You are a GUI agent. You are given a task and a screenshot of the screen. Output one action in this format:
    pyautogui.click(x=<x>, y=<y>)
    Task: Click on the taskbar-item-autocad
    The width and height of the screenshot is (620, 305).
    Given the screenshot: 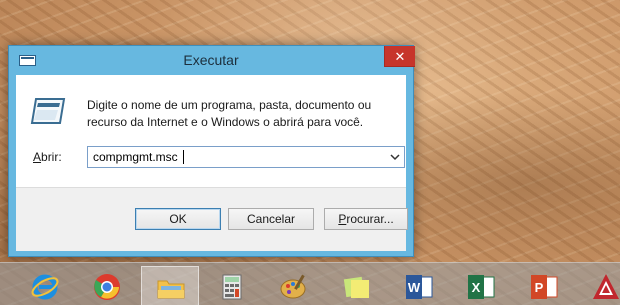 What is the action you would take?
    pyautogui.click(x=598, y=285)
    